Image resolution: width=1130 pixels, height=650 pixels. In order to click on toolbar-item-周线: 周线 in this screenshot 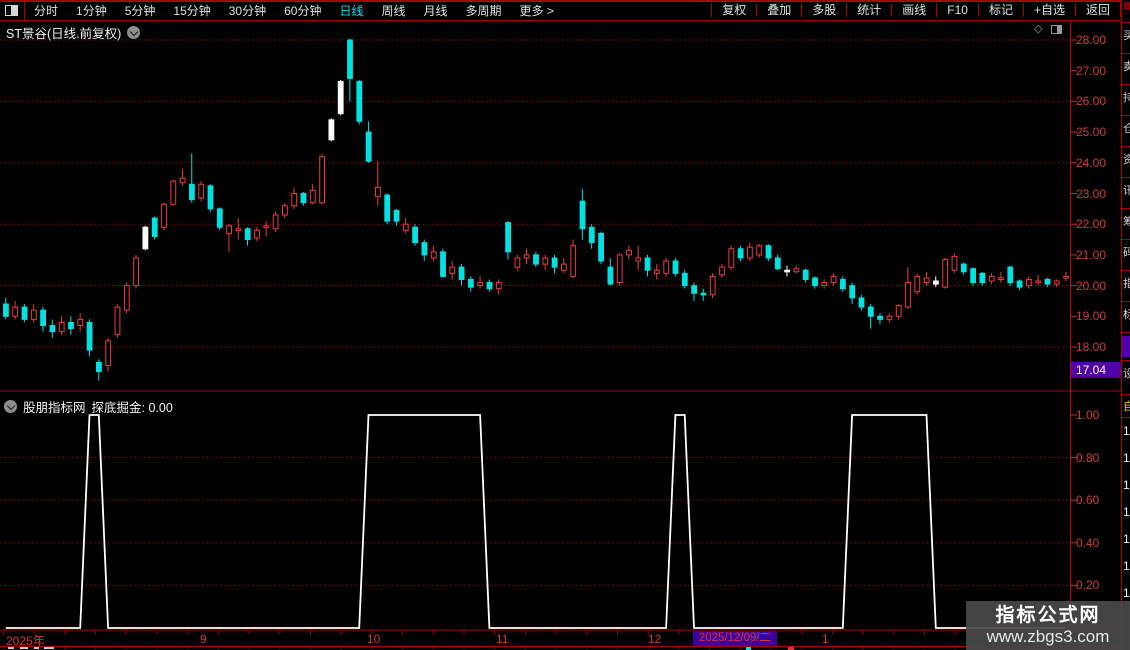, I will do `click(393, 11)`.